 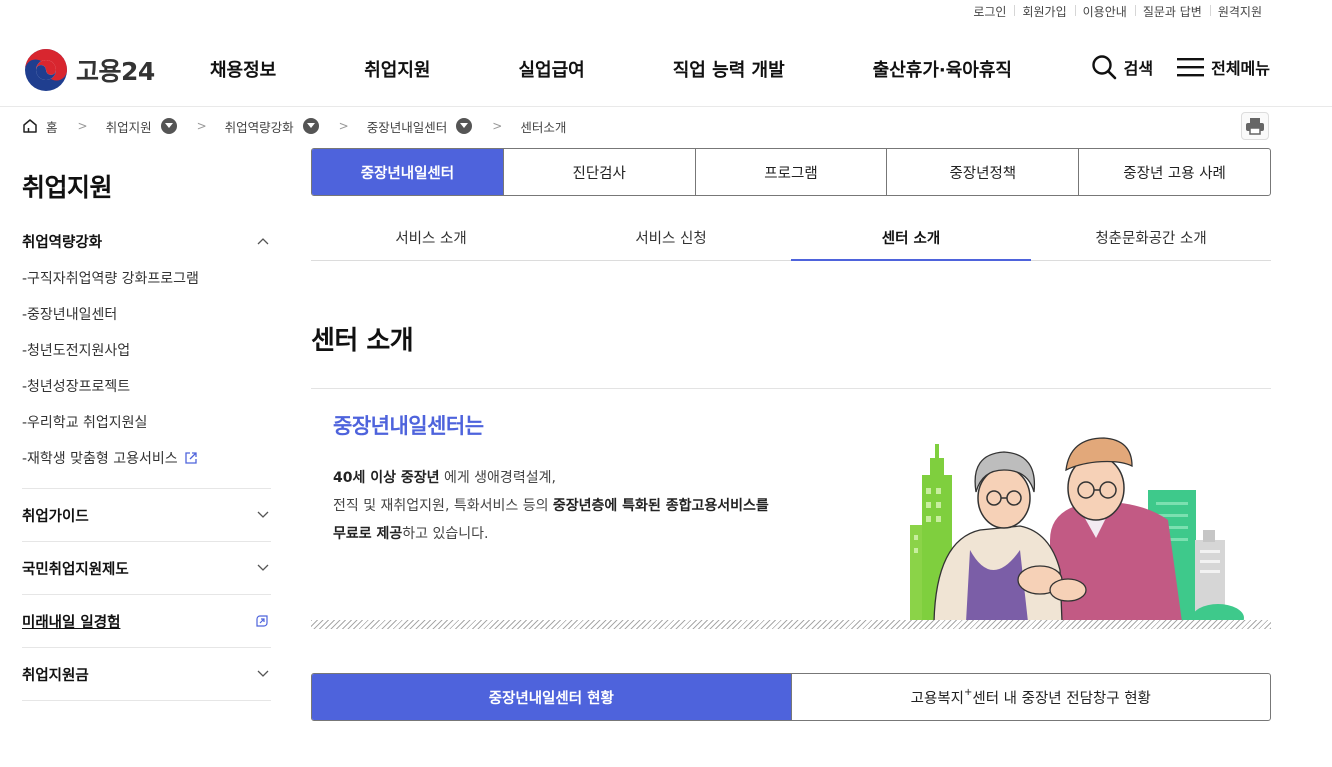 I want to click on all-menu-label: 전체메뉴, so click(x=1240, y=68).